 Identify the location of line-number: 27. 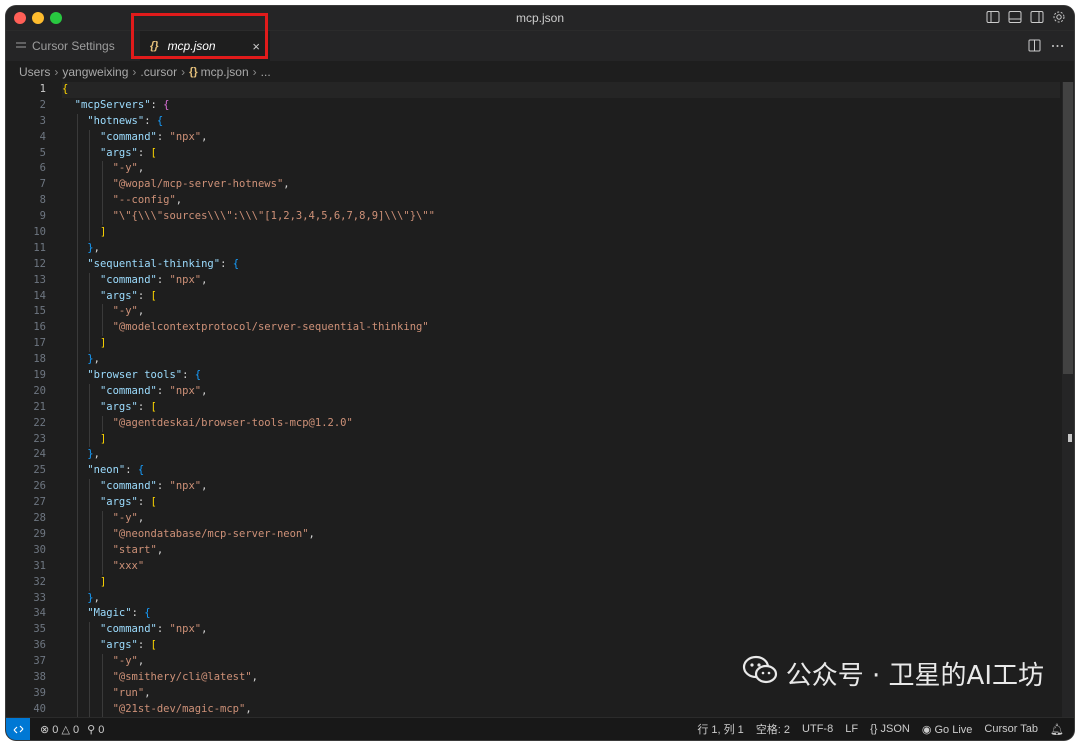
(39, 502).